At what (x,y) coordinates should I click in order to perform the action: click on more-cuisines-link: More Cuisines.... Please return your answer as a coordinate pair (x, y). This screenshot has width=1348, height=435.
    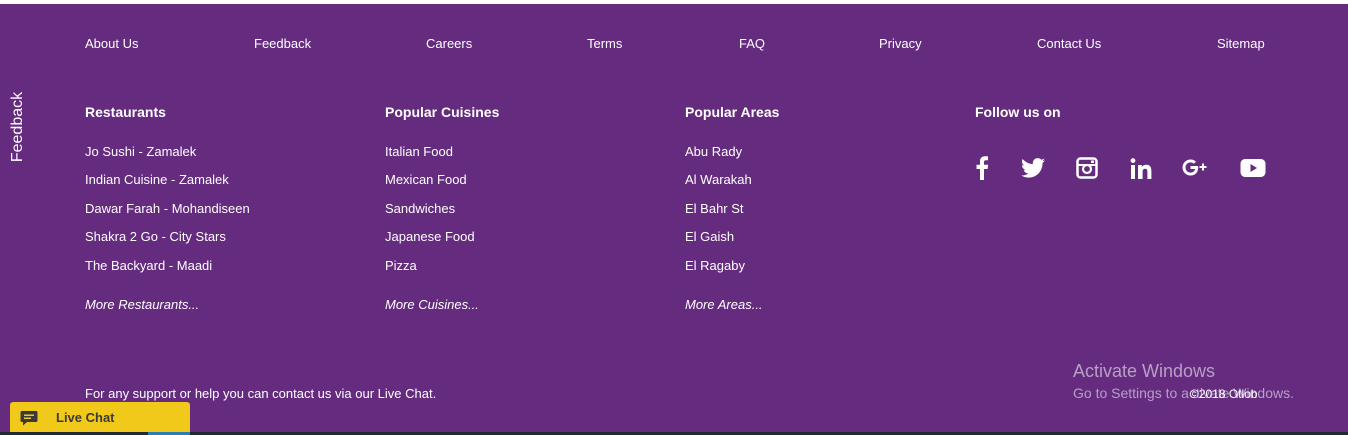
    Looking at the image, I should click on (432, 304).